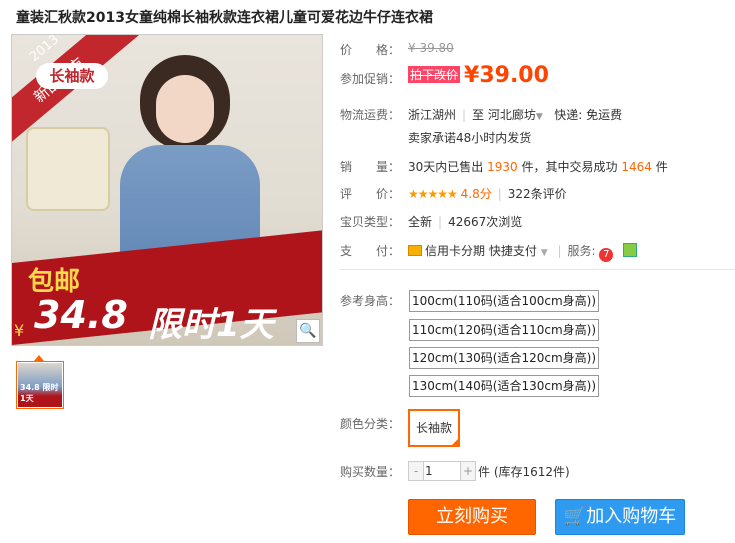  Describe the element at coordinates (370, 472) in the screenshot. I see `quantity-label: 购买数量：` at that location.